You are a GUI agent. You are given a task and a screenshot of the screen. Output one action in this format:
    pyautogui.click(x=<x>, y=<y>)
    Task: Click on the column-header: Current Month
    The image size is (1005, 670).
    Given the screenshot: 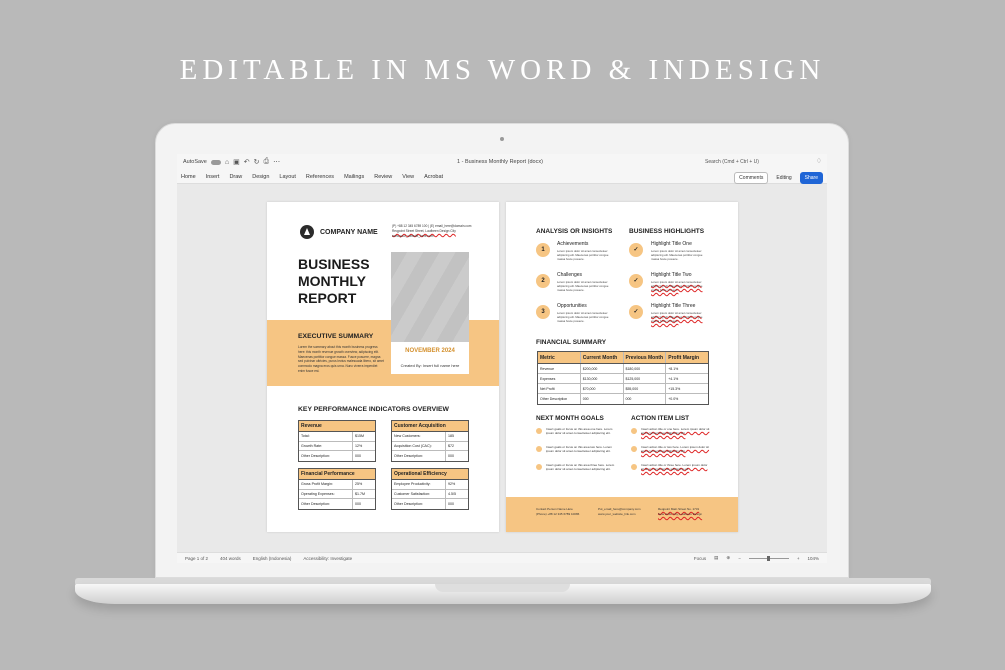 What is the action you would take?
    pyautogui.click(x=602, y=357)
    